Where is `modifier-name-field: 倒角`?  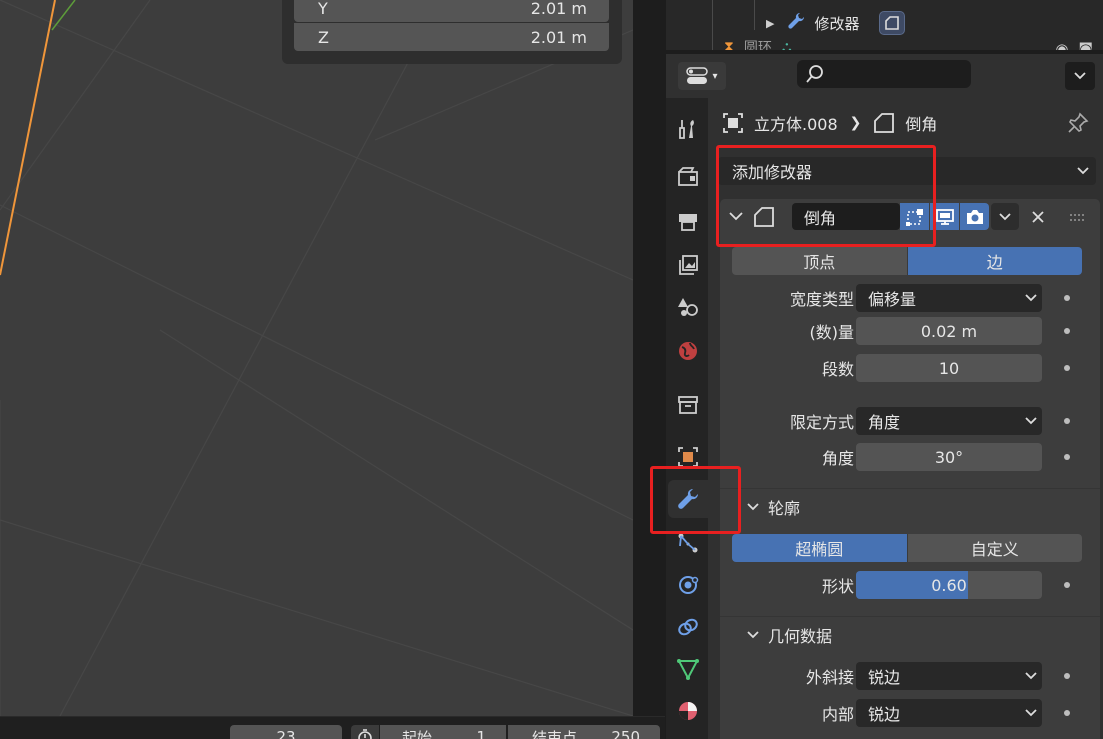 modifier-name-field: 倒角 is located at coordinates (846, 216).